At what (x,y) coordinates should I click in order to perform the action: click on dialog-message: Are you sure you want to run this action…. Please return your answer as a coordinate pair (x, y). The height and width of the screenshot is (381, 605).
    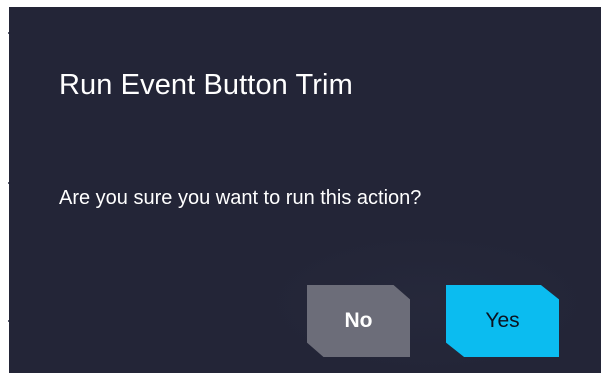
    Looking at the image, I should click on (240, 198).